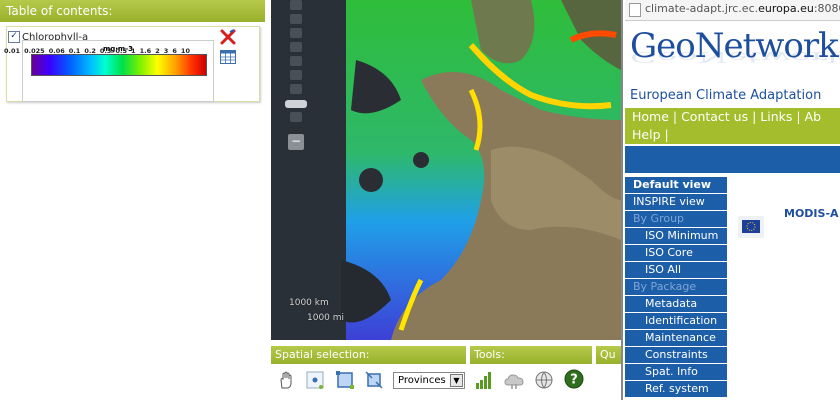 This screenshot has width=840, height=400. Describe the element at coordinates (456, 380) in the screenshot. I see `chevron-down-icon: ▼` at that location.